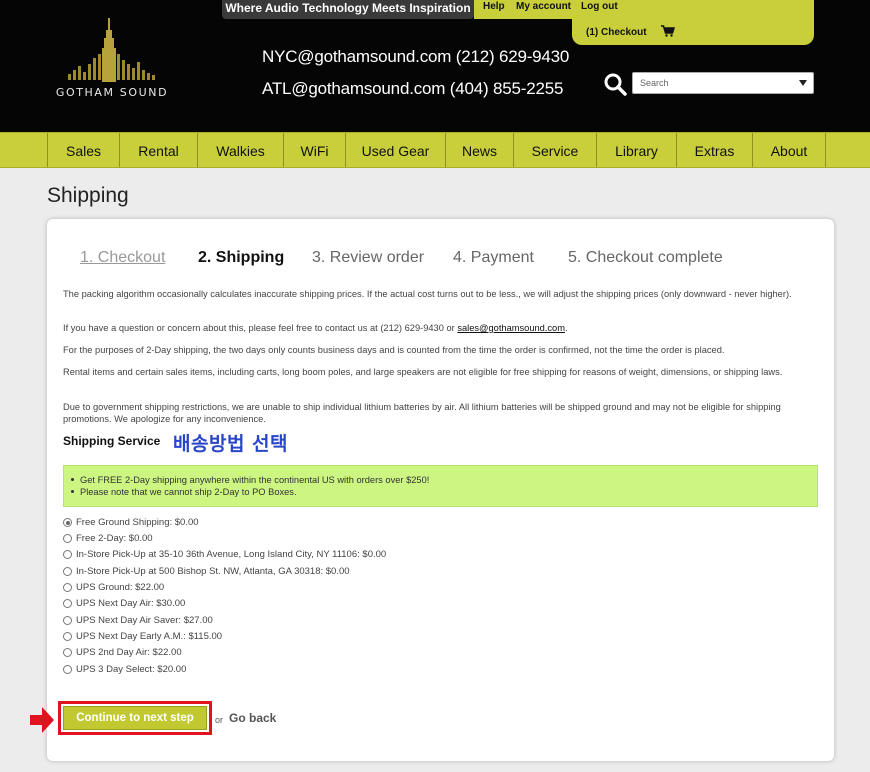 This screenshot has height=772, width=870. I want to click on checkout-link: (1) Checkout, so click(616, 32).